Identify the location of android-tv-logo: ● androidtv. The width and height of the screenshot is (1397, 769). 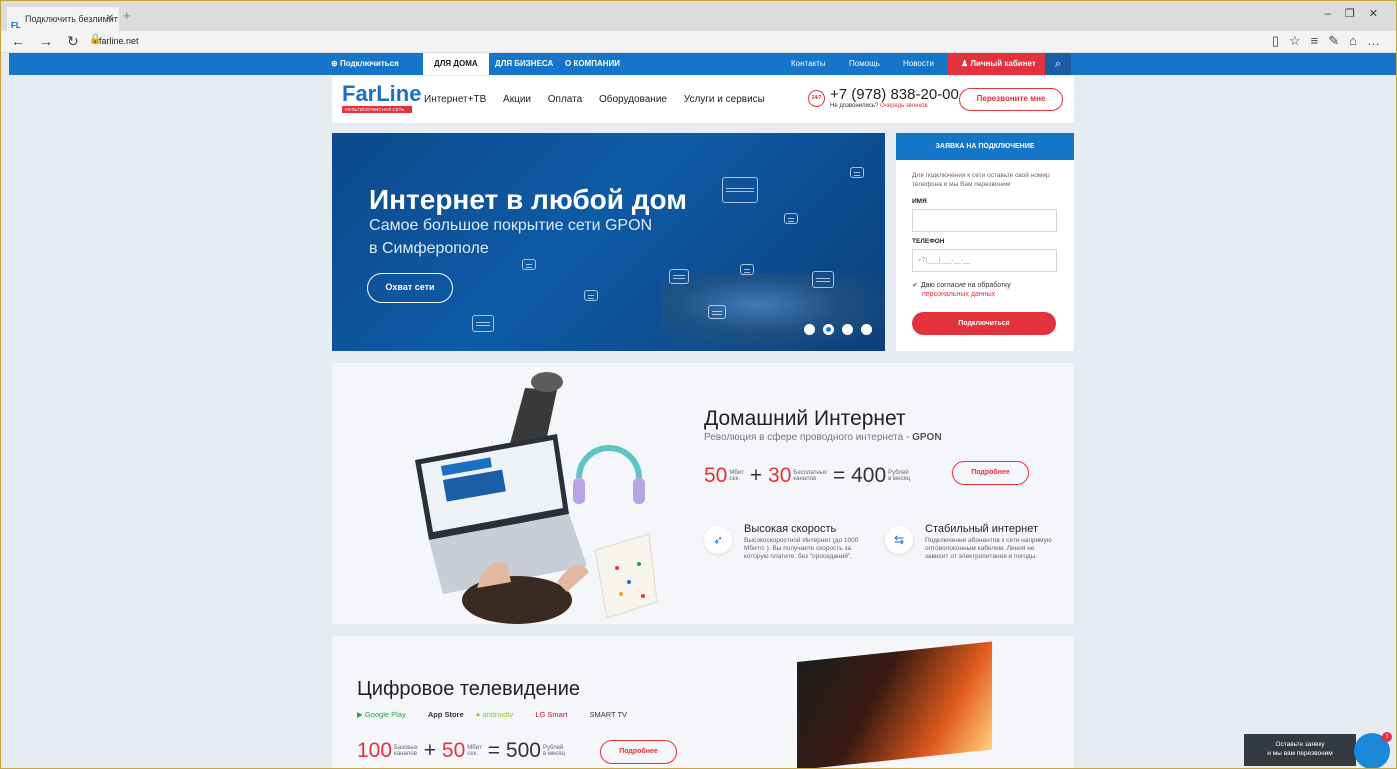
(494, 714).